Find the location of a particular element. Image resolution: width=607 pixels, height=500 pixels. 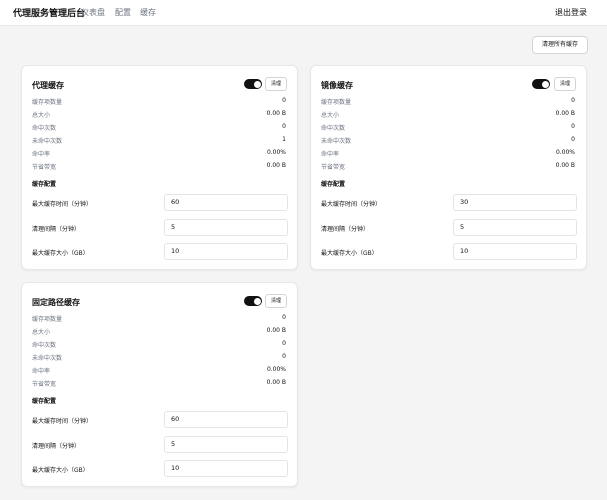

top-navbar: 代理服务管理后台 仪表盘 配置 缓存 退出登录 is located at coordinates (303, 13).